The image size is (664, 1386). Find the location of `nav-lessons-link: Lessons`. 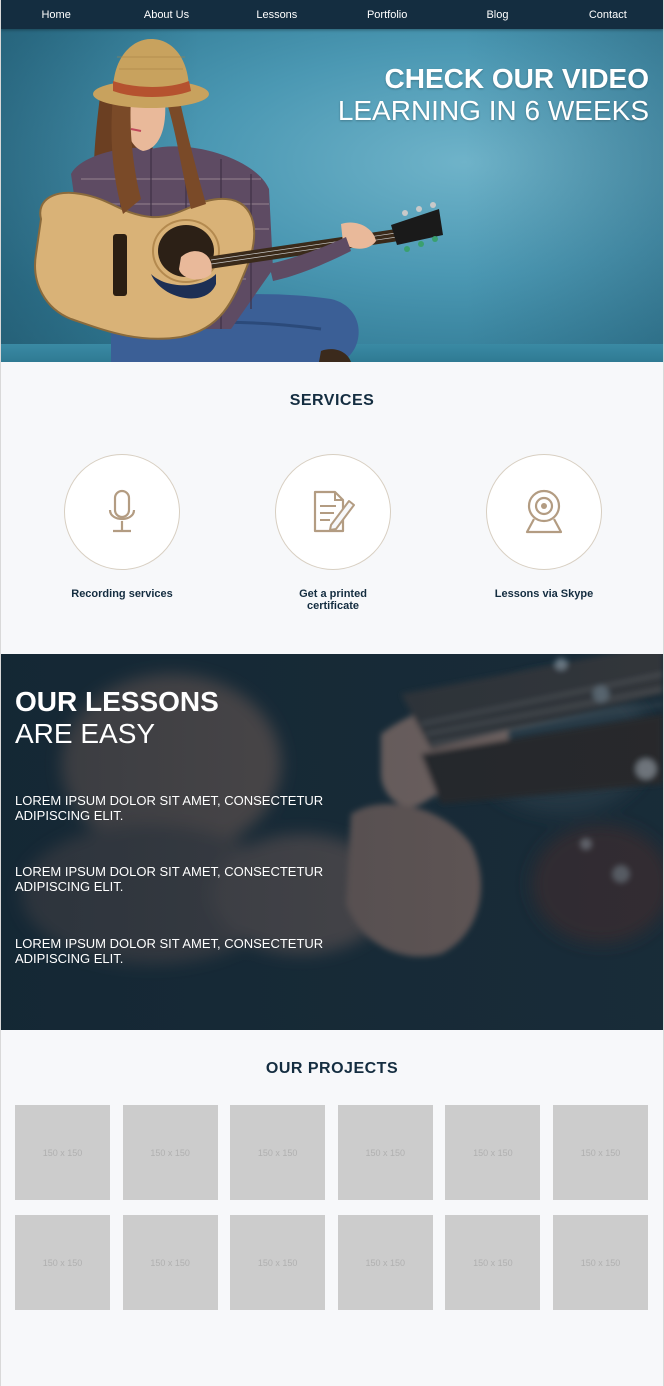

nav-lessons-link: Lessons is located at coordinates (277, 15).